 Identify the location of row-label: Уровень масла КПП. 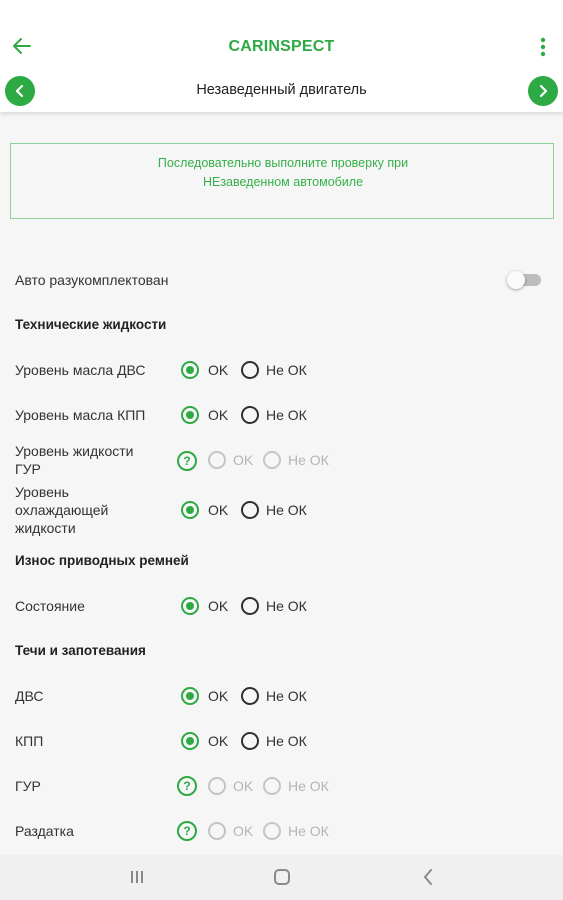
(80, 415).